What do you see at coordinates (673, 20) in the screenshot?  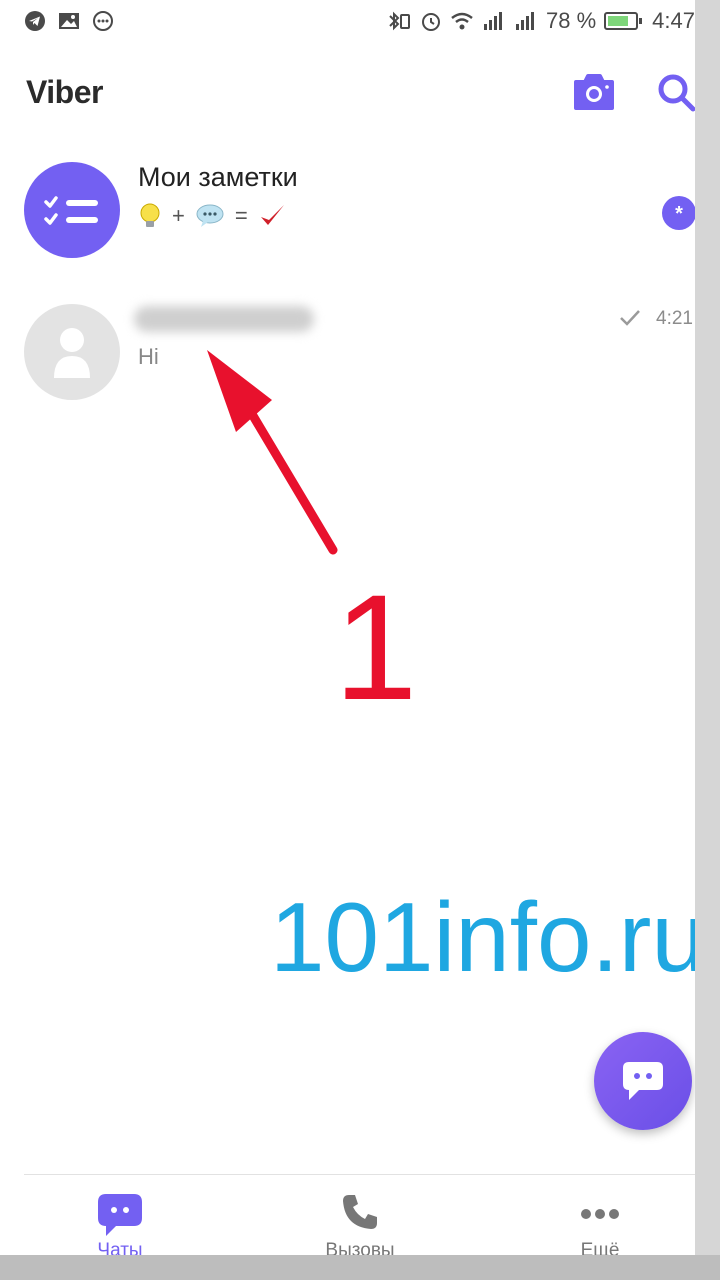 I see `status-time: 4:47` at bounding box center [673, 20].